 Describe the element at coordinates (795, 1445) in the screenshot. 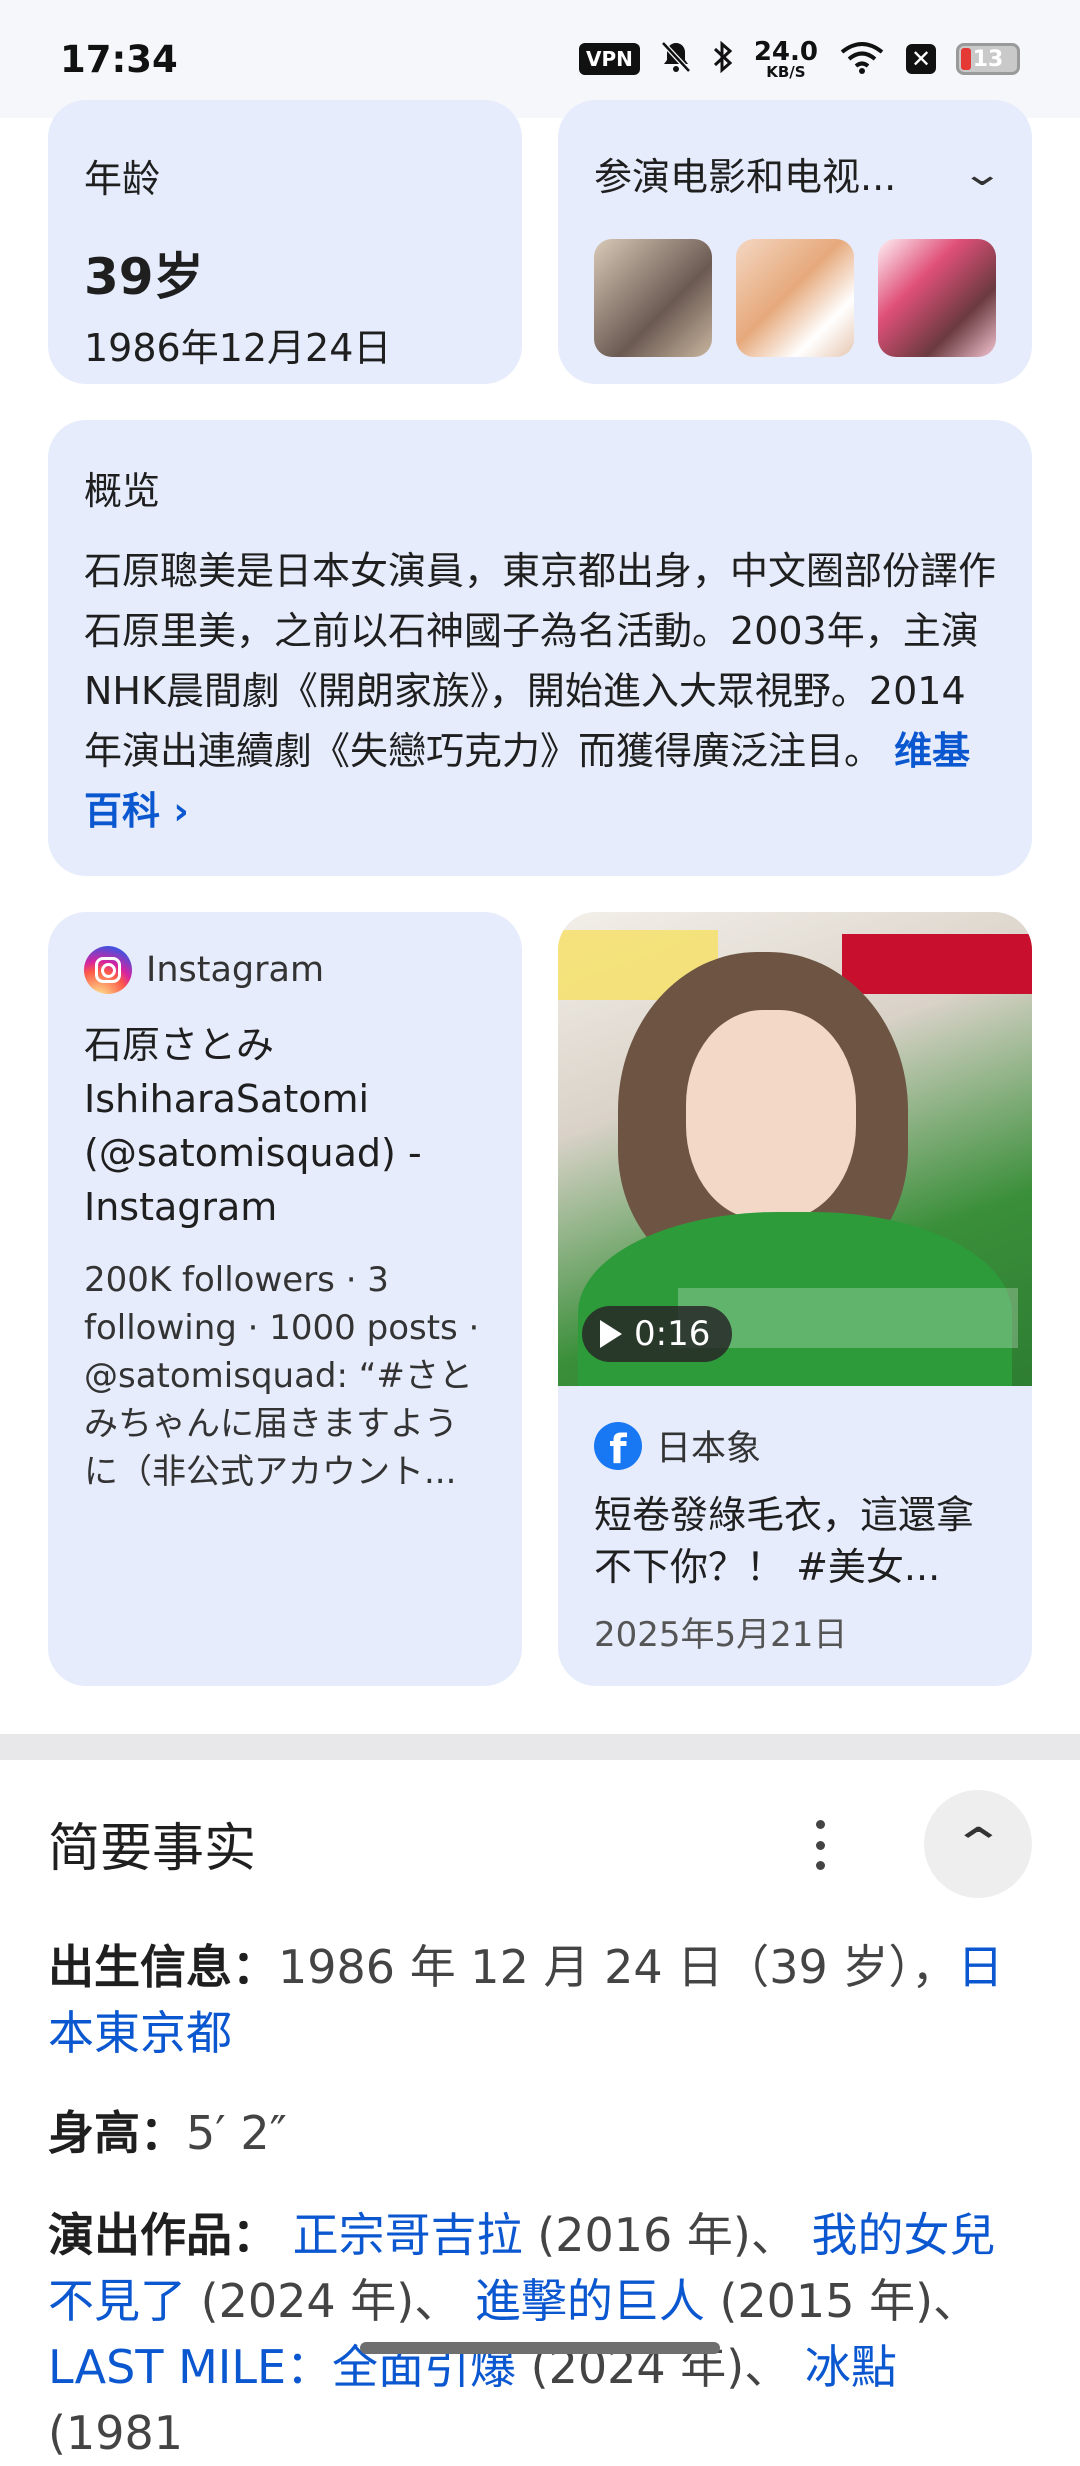

I see `facebook-source-row: f 日本象` at that location.